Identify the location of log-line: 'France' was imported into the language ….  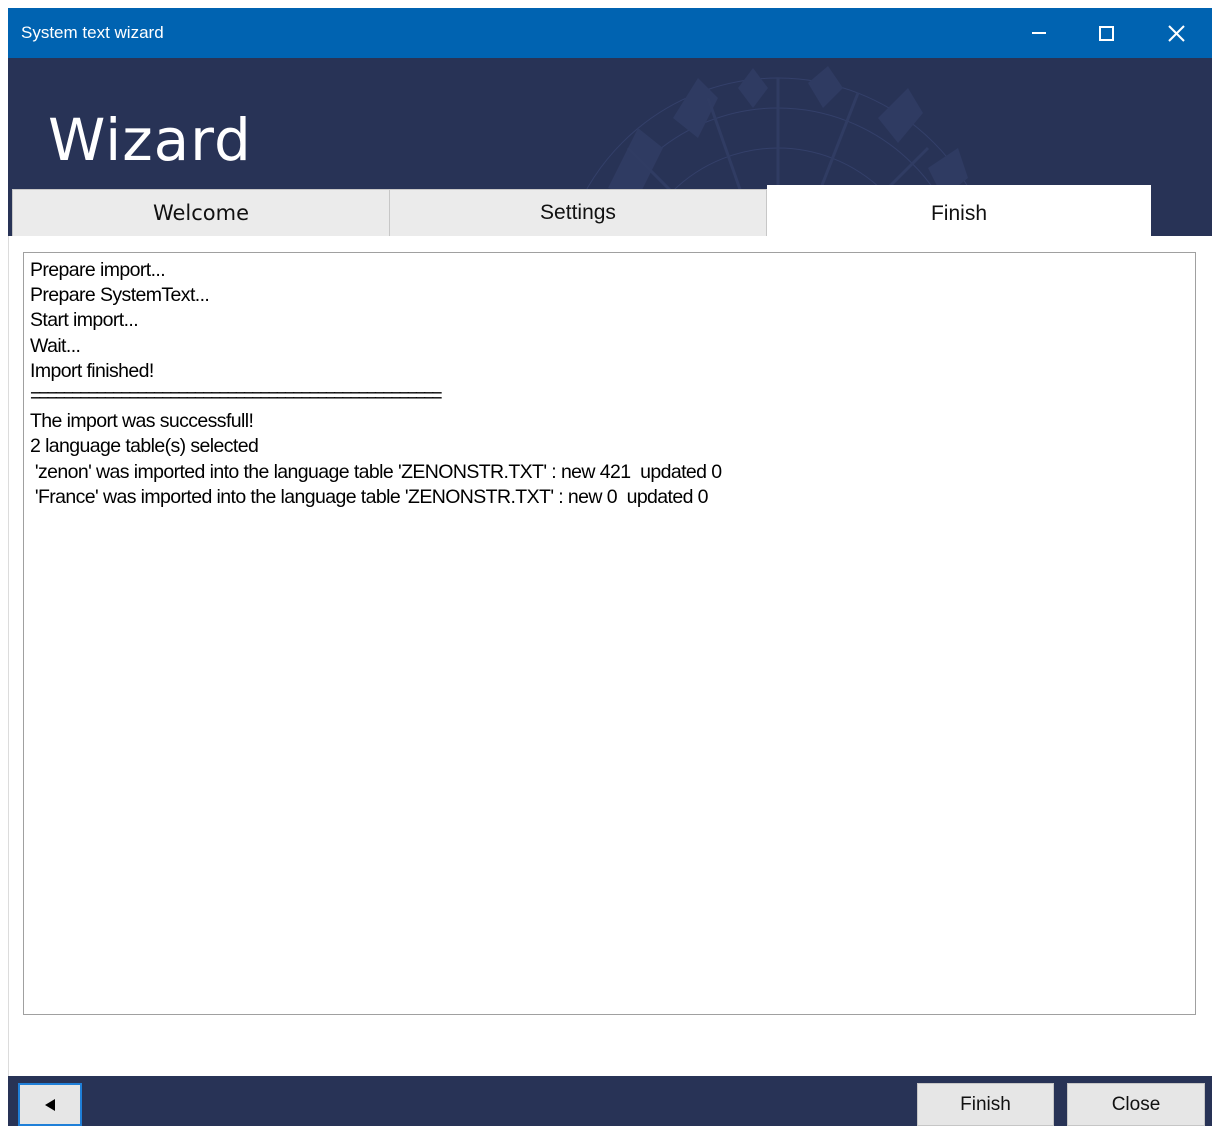
(369, 496).